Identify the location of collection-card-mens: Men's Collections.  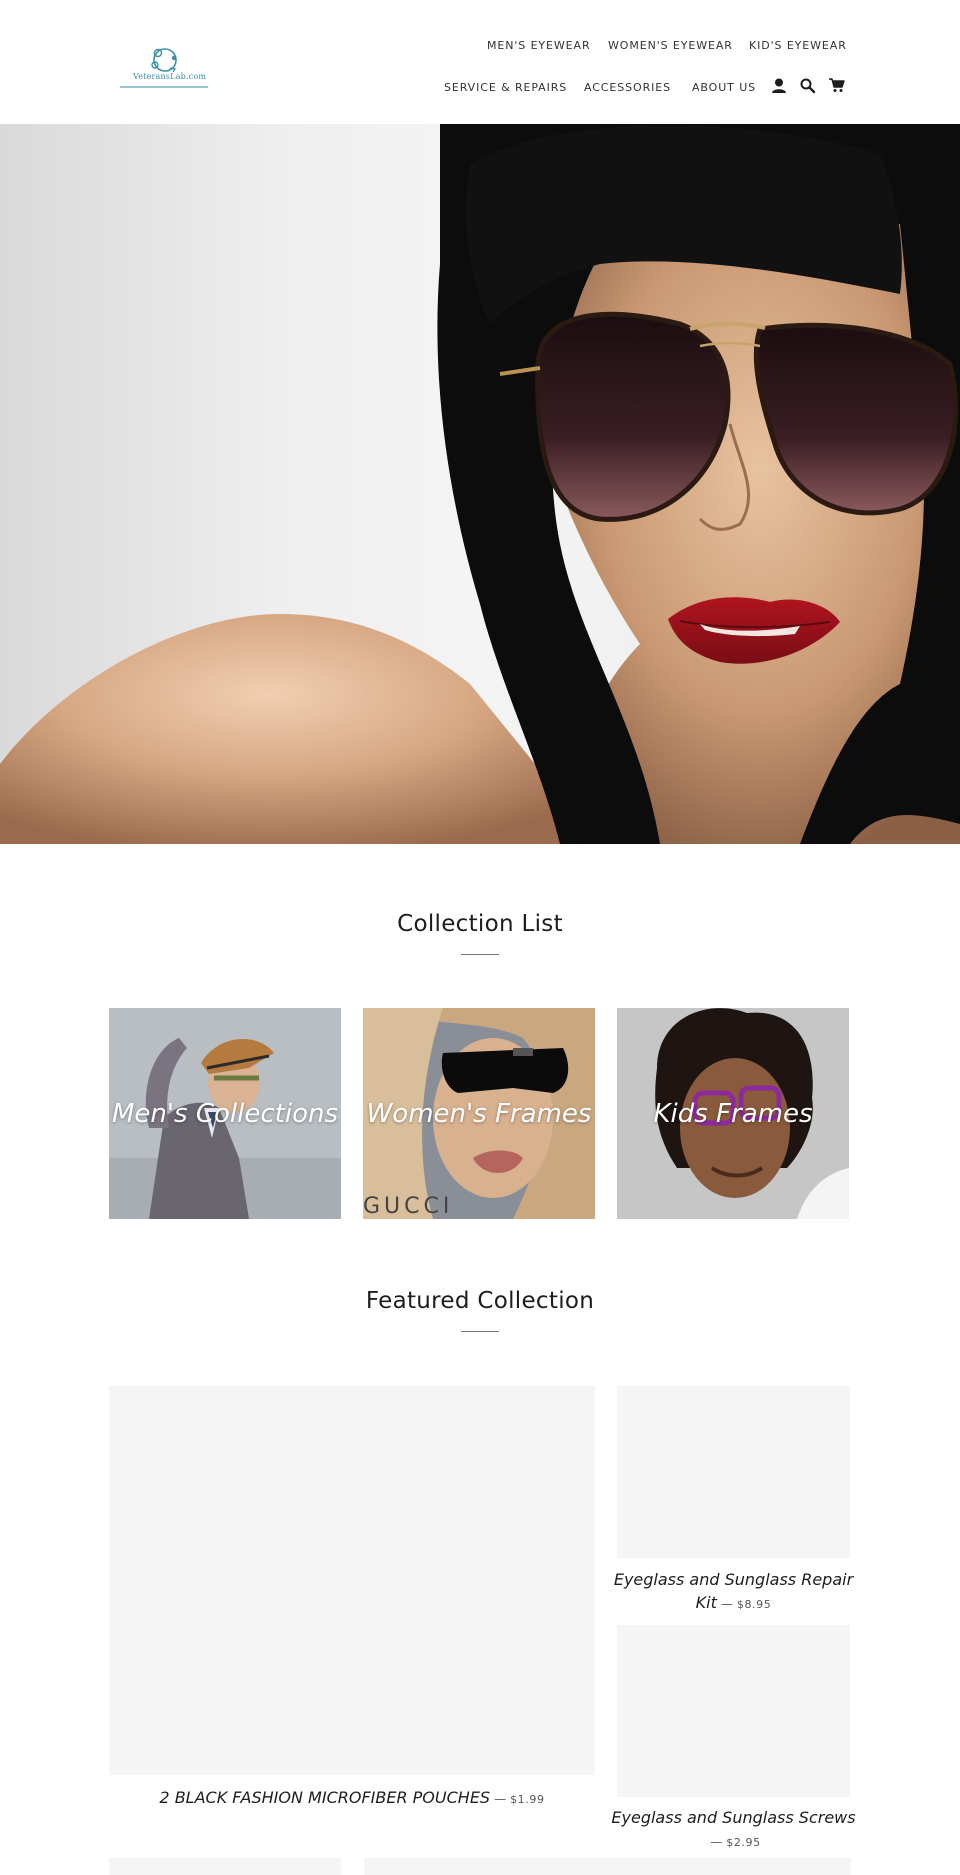
(225, 1113).